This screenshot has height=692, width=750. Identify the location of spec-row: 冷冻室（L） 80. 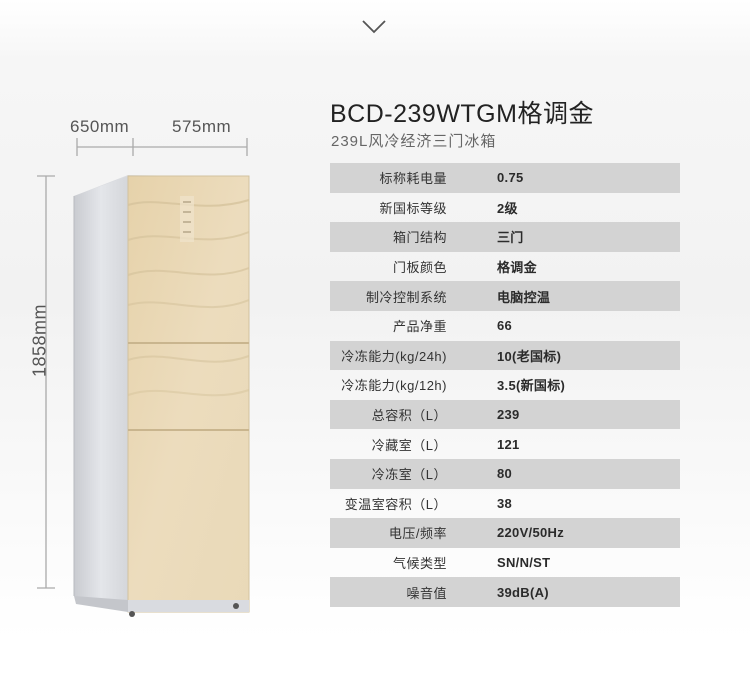
(505, 473).